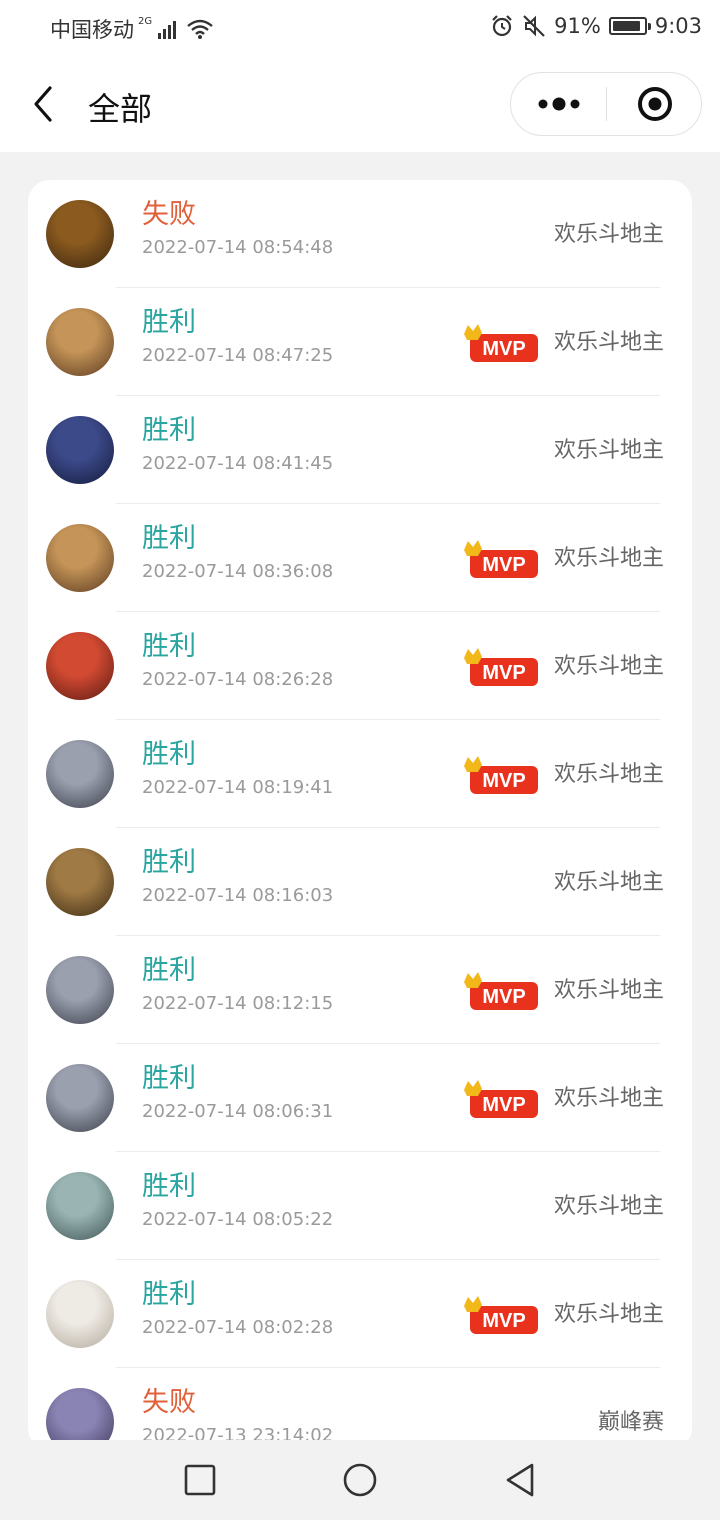 Image resolution: width=720 pixels, height=1520 pixels. Describe the element at coordinates (502, 26) in the screenshot. I see `alarm-icon` at that location.